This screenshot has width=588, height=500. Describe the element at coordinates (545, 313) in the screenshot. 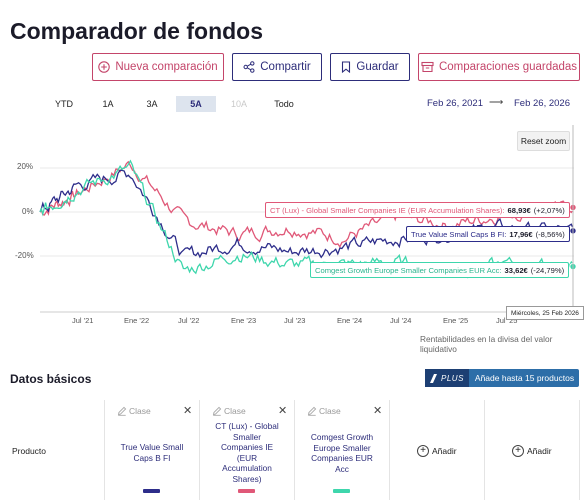

I see `date-tooltip: Miércoles, 25 Feb 2026` at that location.